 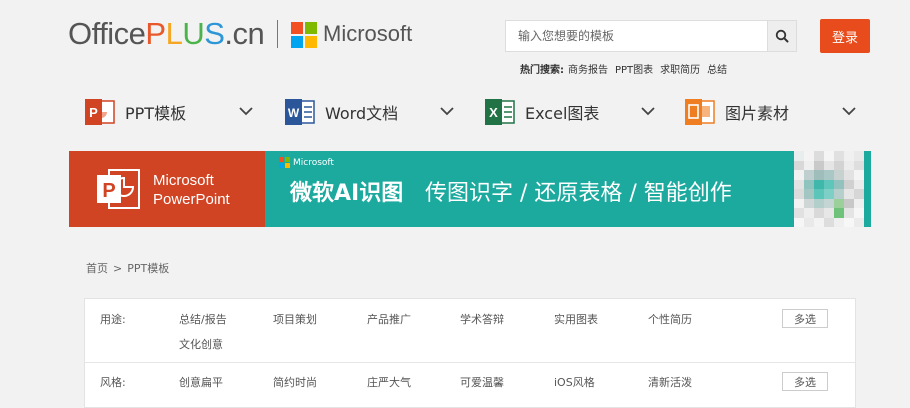 I want to click on filter-option: 简约时尚, so click(x=295, y=382).